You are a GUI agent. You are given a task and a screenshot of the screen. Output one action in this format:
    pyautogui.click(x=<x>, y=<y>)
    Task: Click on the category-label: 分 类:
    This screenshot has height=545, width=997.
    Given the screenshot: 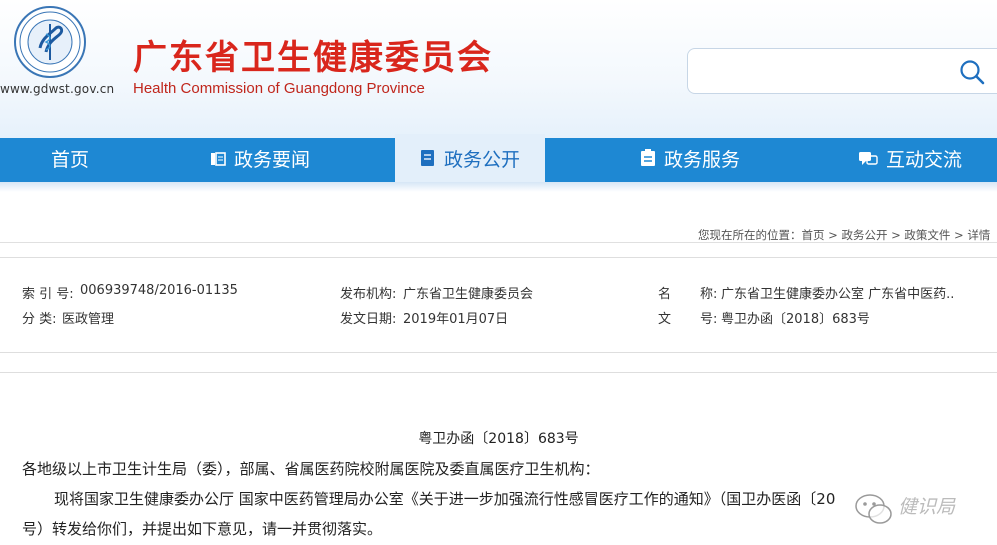 What is the action you would take?
    pyautogui.click(x=39, y=319)
    